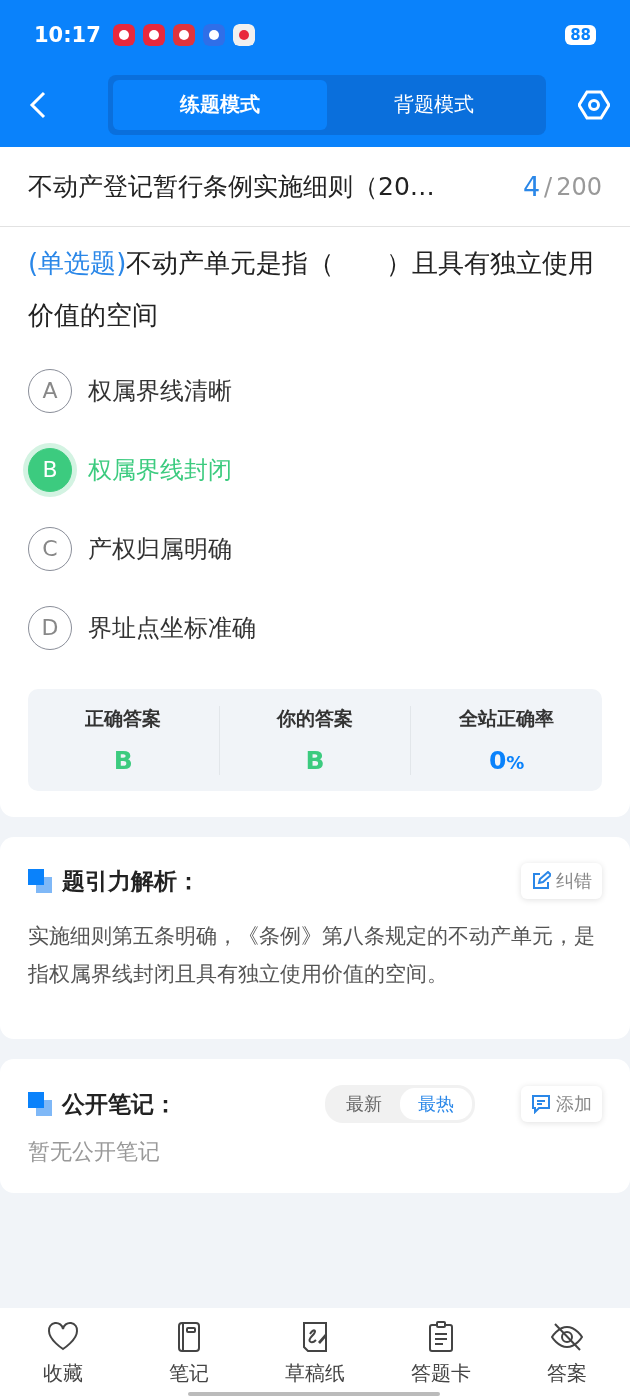  Describe the element at coordinates (131, 881) in the screenshot. I see `section-title: 题引力解析：` at that location.